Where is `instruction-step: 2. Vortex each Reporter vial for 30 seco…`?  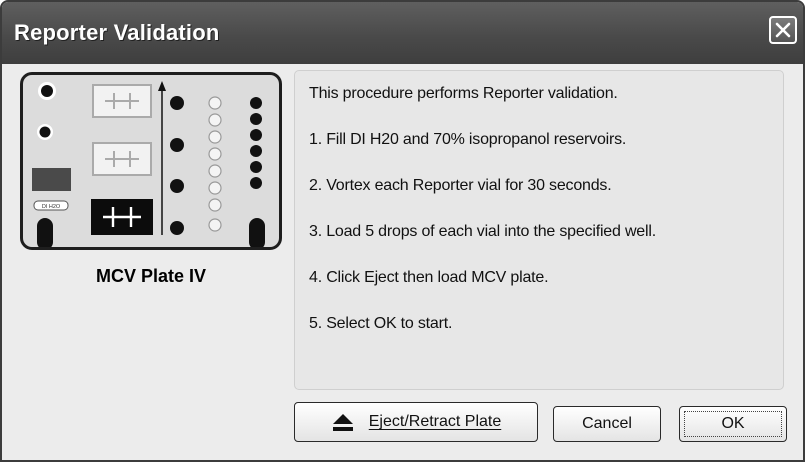 instruction-step: 2. Vortex each Reporter vial for 30 seco… is located at coordinates (460, 185).